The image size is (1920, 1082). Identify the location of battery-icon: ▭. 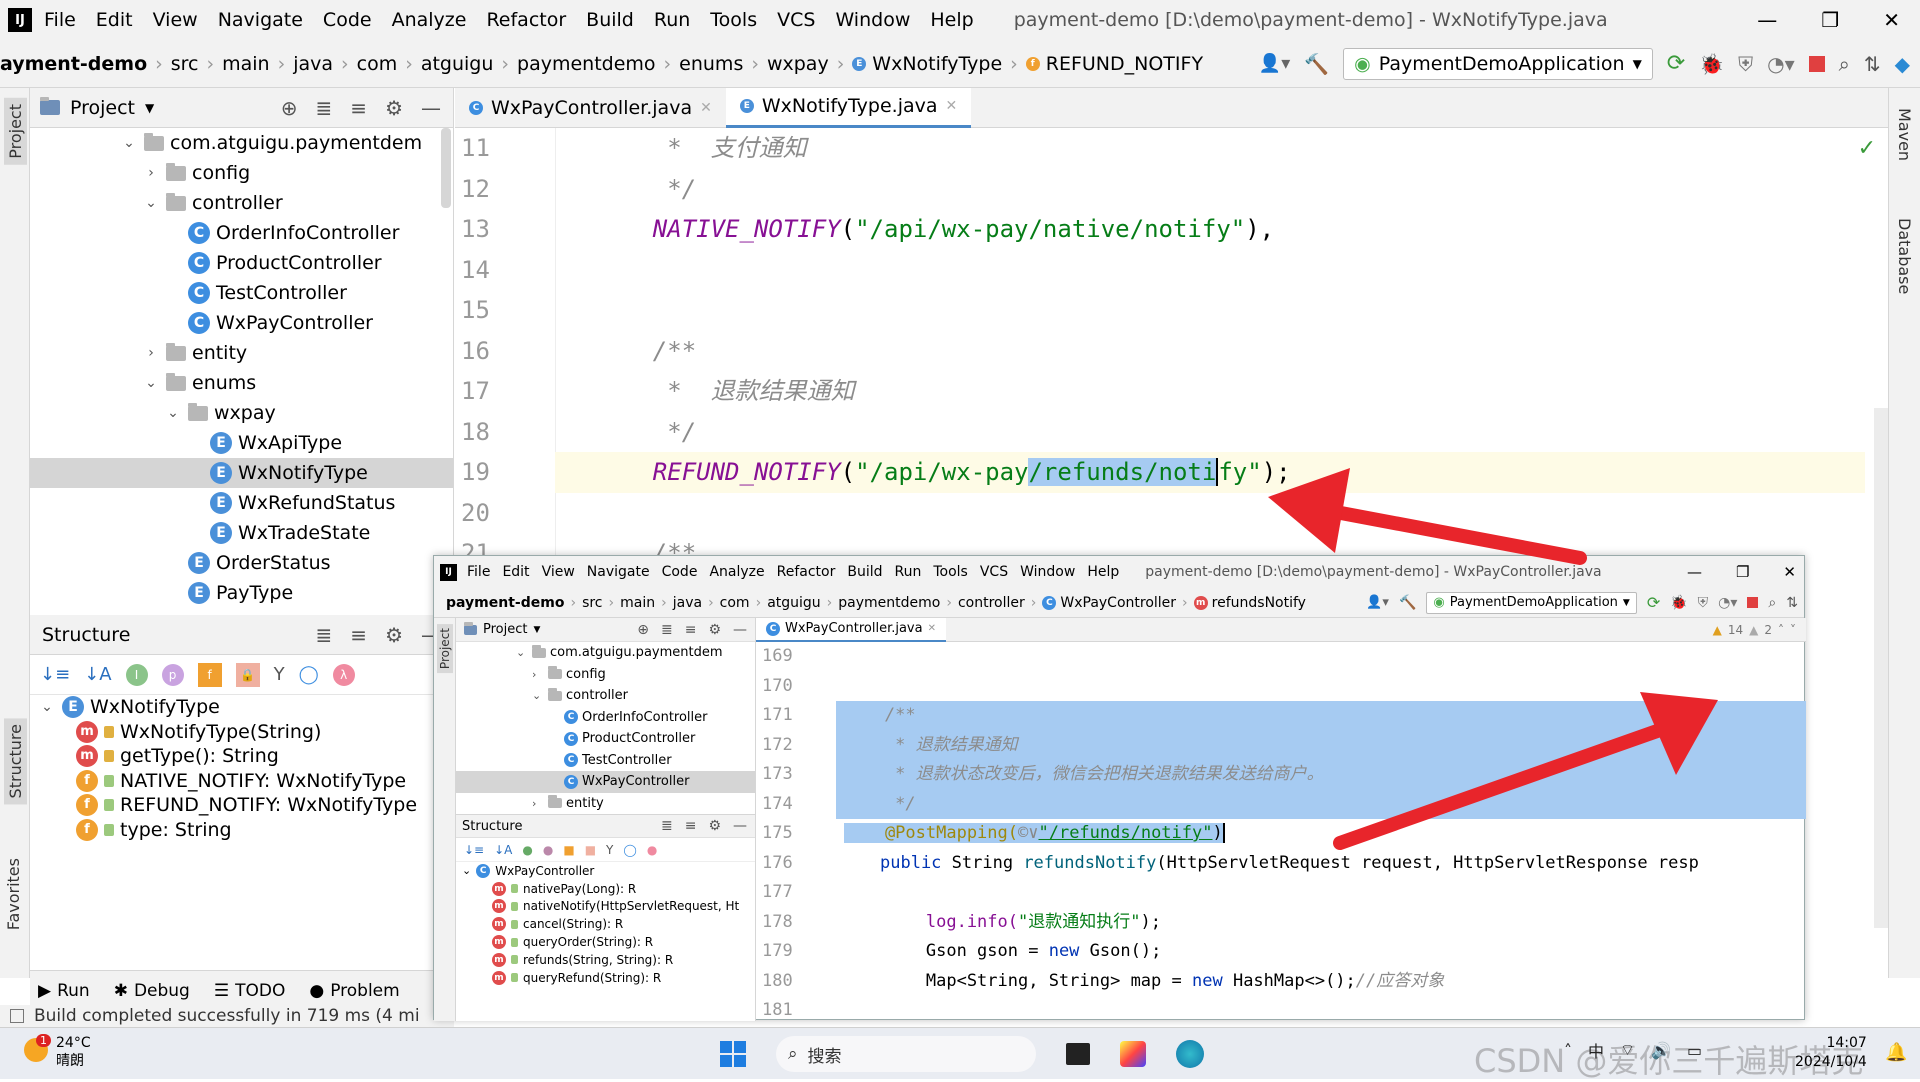
(1694, 1050).